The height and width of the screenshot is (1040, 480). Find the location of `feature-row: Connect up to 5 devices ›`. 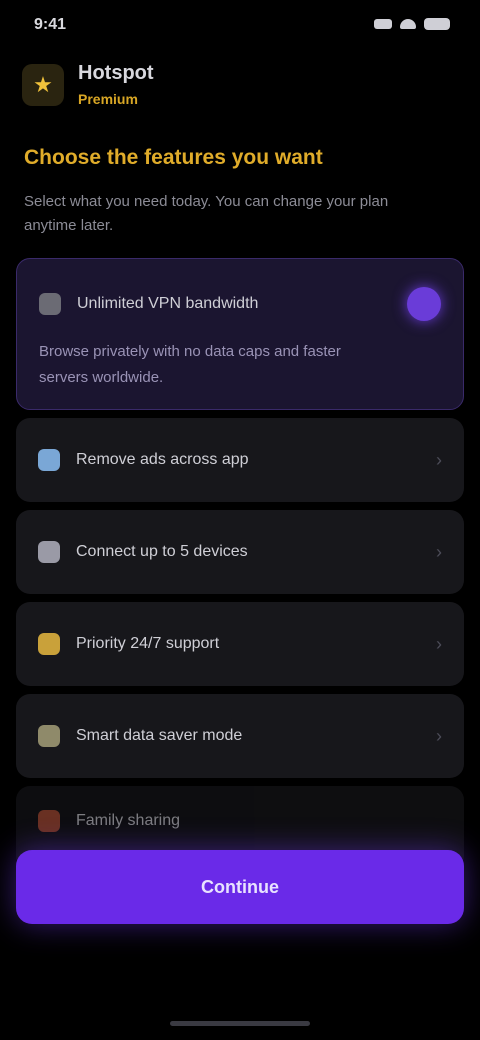

feature-row: Connect up to 5 devices › is located at coordinates (240, 552).